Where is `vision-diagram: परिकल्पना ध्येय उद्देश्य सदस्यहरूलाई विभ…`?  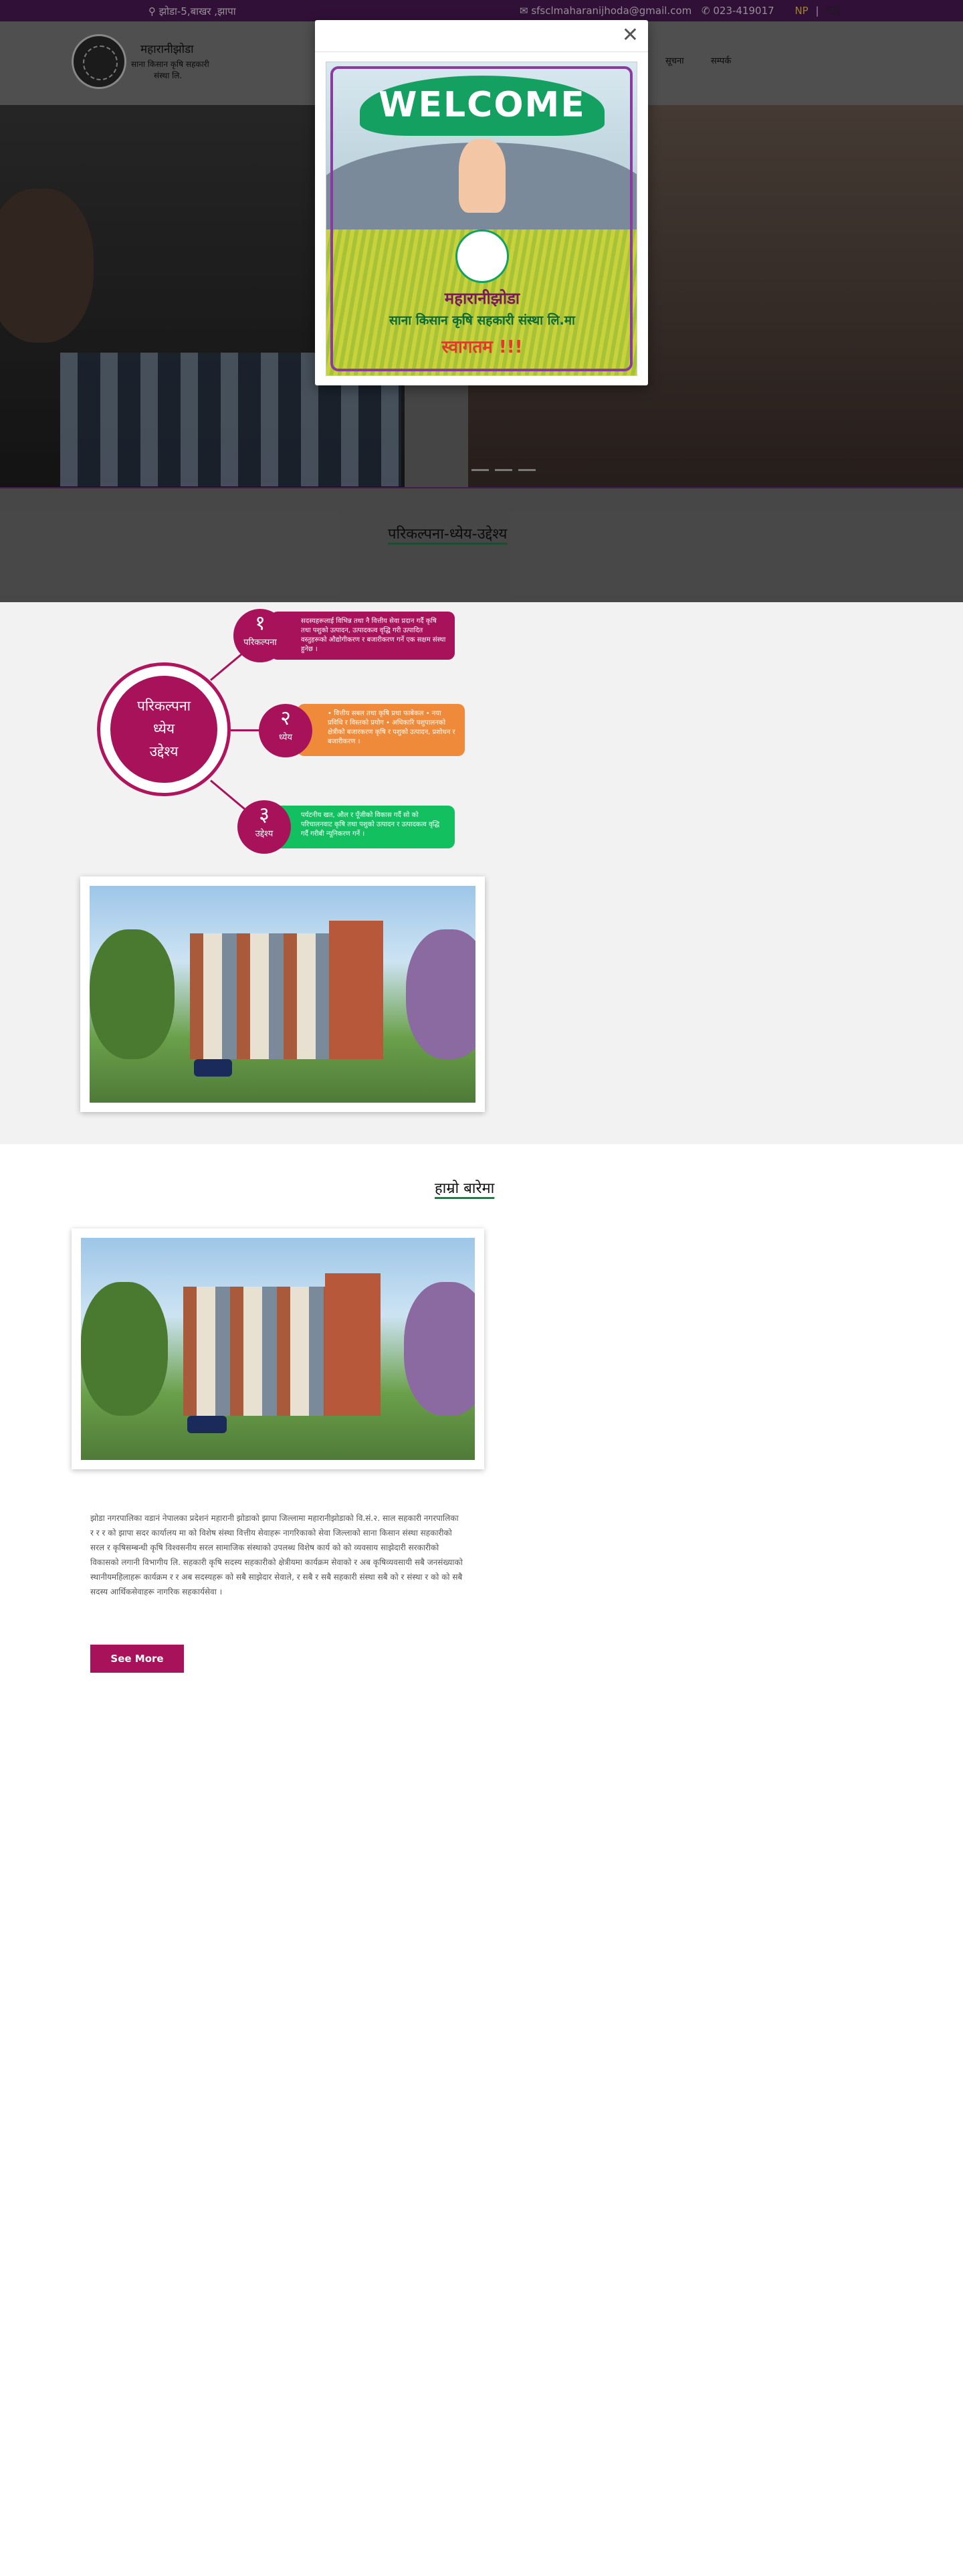 vision-diagram: परिकल्पना ध्येय उद्देश्य सदस्यहरूलाई विभ… is located at coordinates (284, 732).